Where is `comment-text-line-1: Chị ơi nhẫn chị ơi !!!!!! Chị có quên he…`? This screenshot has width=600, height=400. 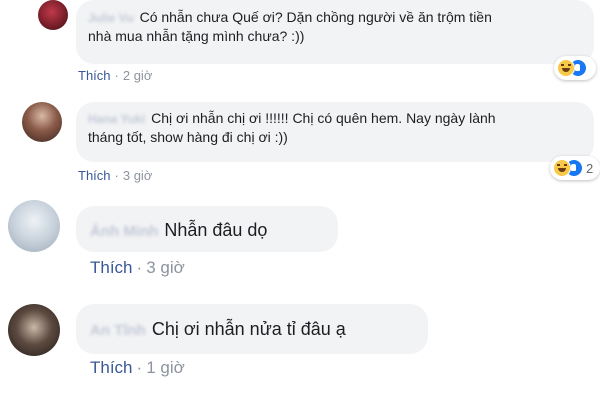
comment-text-line-1: Chị ơi nhẫn chị ơi !!!!!! Chị có quên he… is located at coordinates (323, 118).